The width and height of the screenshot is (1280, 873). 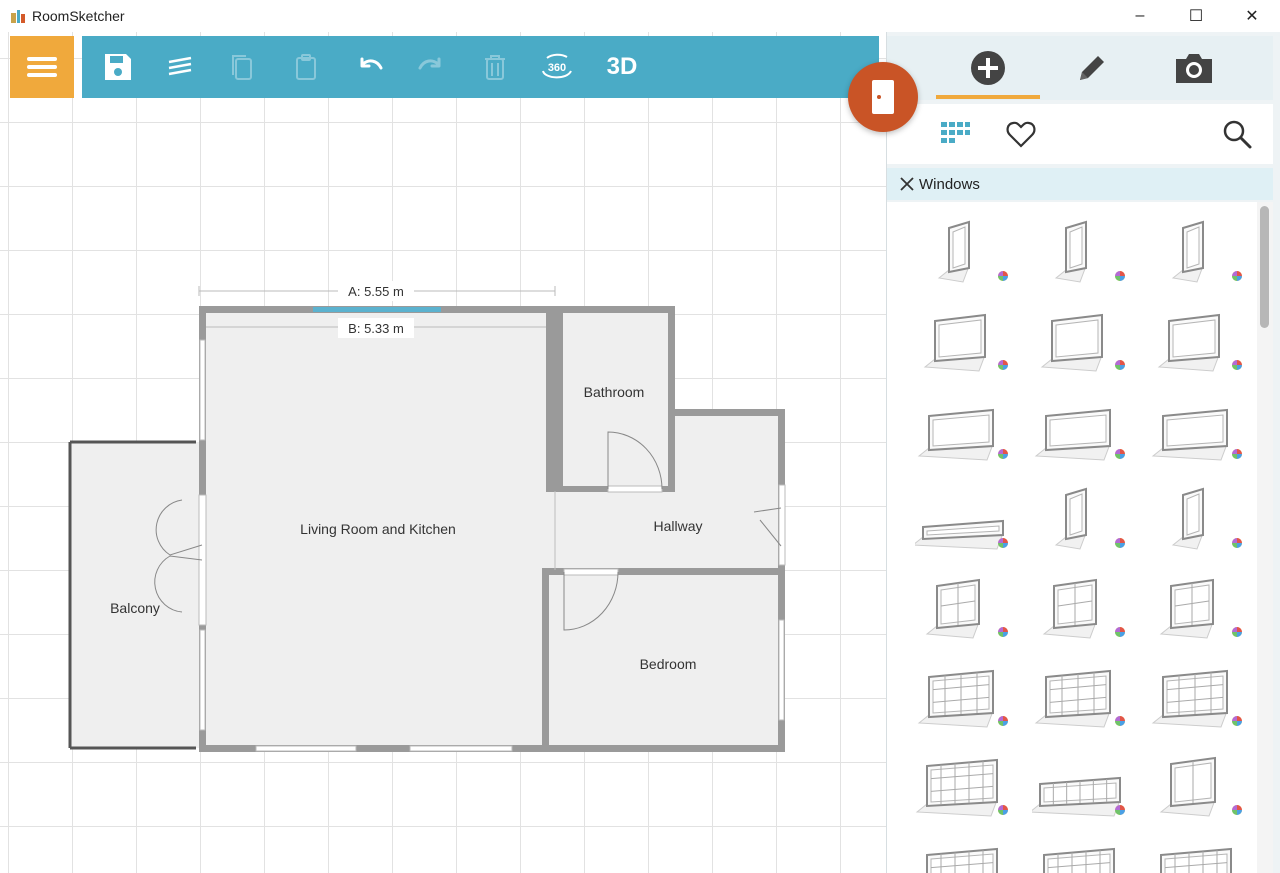 I want to click on layers-button, so click(x=180, y=67).